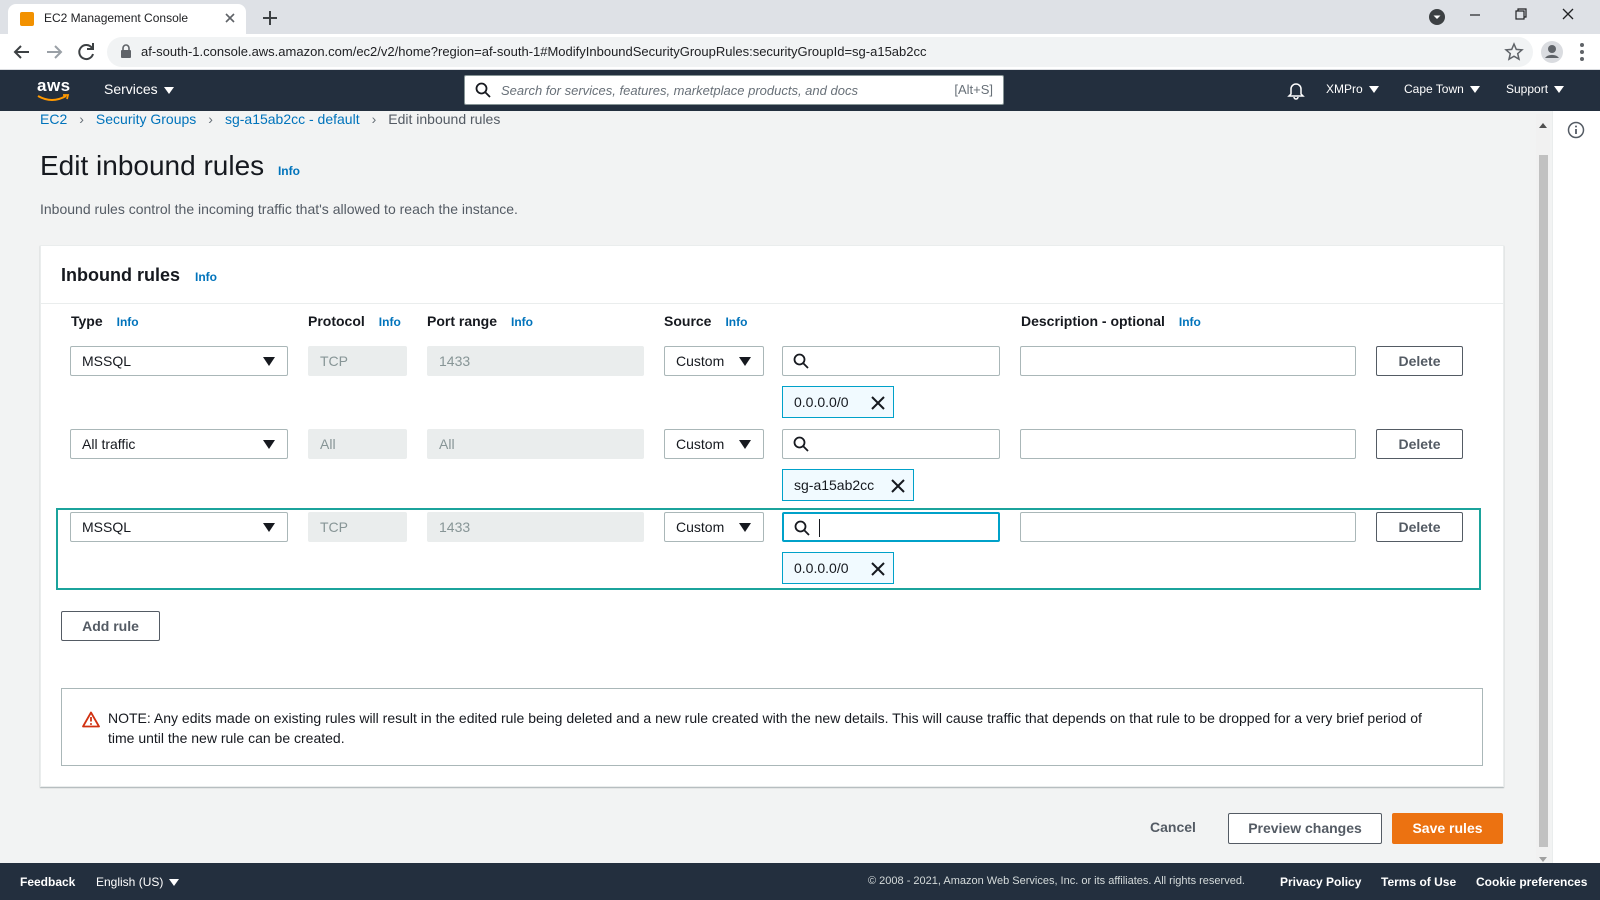 The image size is (1600, 900). Describe the element at coordinates (688, 321) in the screenshot. I see `column-source-label: Source` at that location.